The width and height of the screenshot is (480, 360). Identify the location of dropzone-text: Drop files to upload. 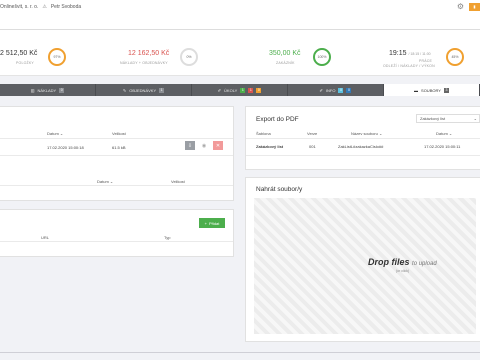
(402, 262).